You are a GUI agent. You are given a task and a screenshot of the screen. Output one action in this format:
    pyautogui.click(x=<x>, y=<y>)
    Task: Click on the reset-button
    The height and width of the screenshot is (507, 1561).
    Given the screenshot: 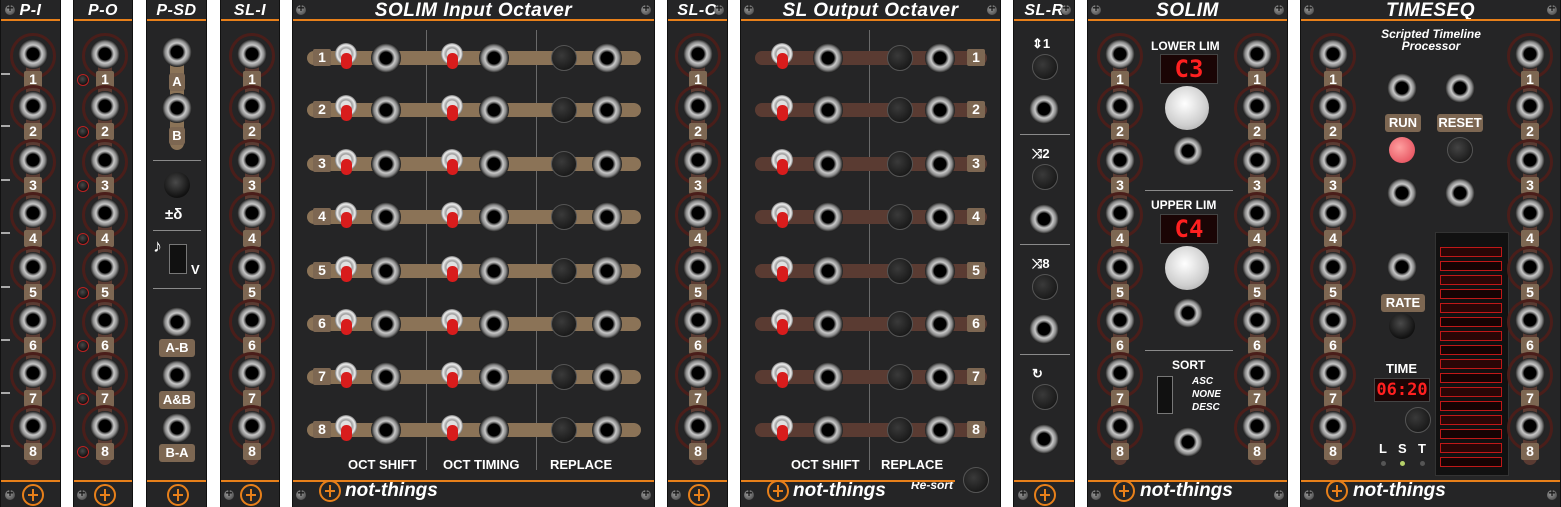 What is the action you would take?
    pyautogui.click(x=1460, y=150)
    